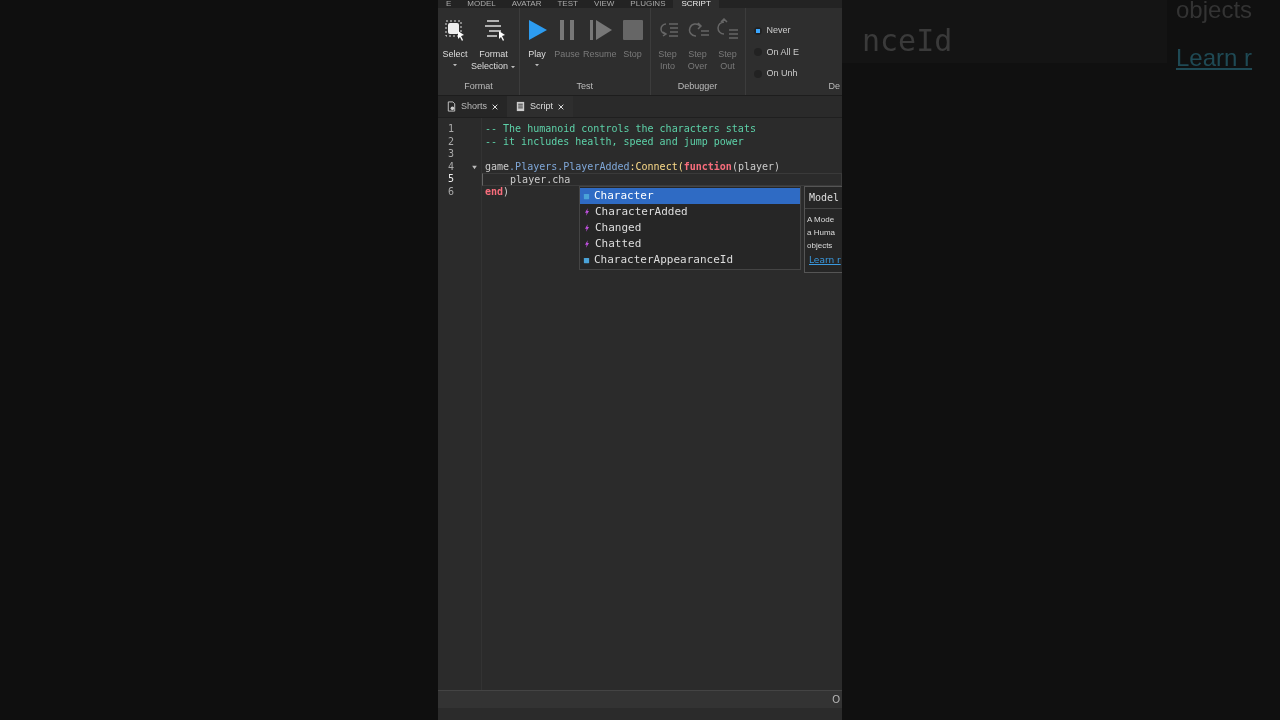  Describe the element at coordinates (497, 191) in the screenshot. I see `code-line: end)` at that location.